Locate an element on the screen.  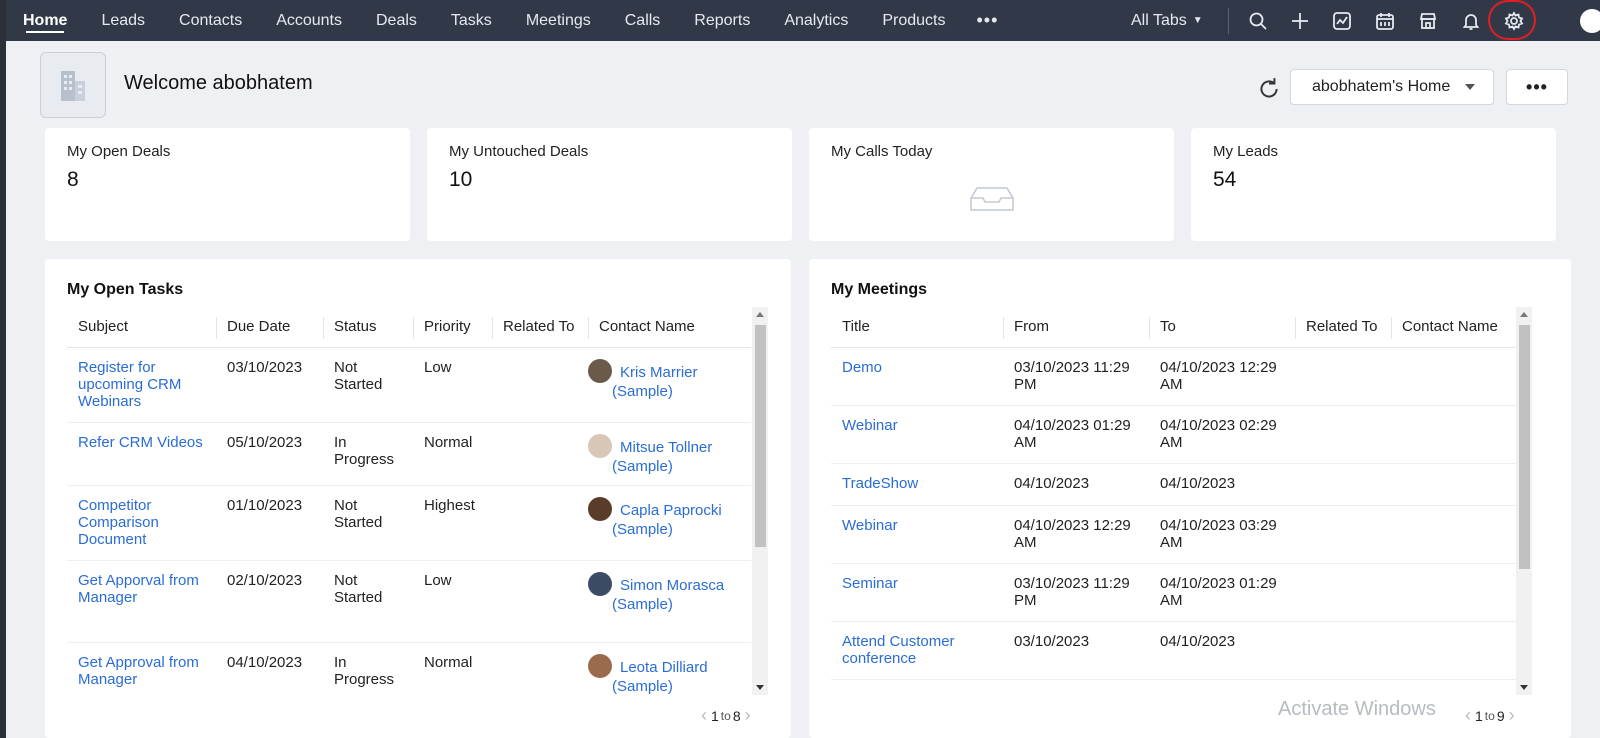
user-avatar is located at coordinates (1590, 21).